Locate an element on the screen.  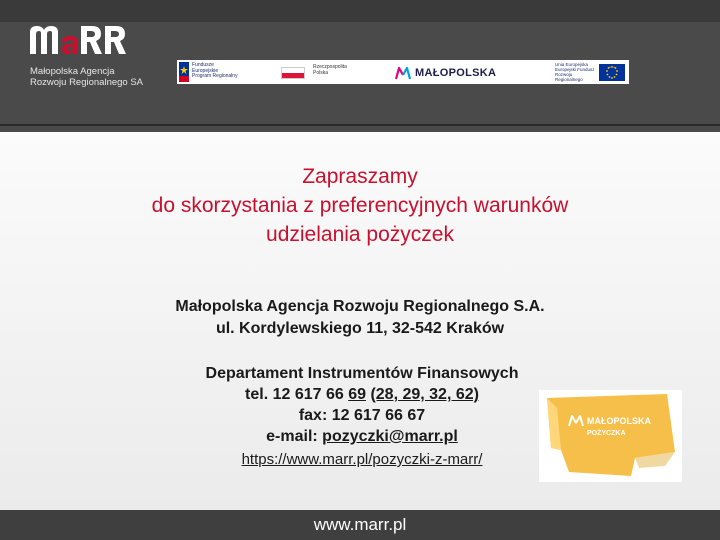
phone-prefix: tel. 12 617 66 is located at coordinates (297, 394).